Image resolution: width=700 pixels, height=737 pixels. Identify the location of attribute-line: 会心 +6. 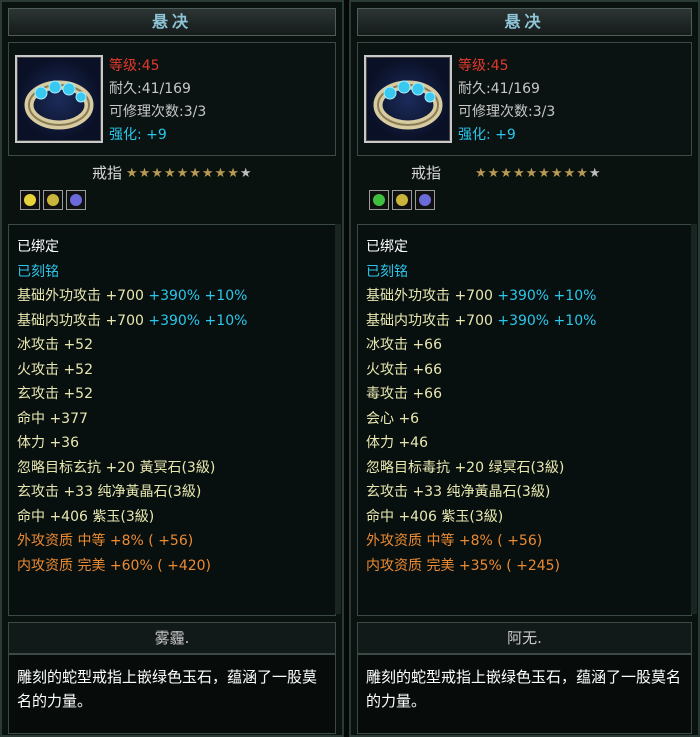
(393, 418).